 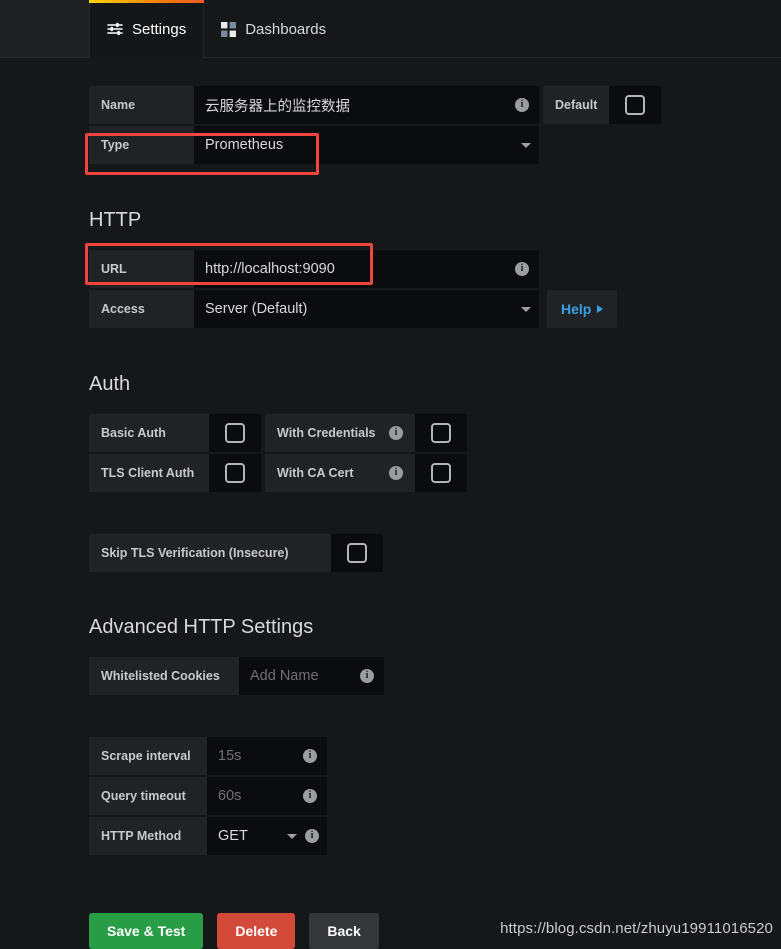 What do you see at coordinates (600, 309) in the screenshot?
I see `chevron-right-icon` at bounding box center [600, 309].